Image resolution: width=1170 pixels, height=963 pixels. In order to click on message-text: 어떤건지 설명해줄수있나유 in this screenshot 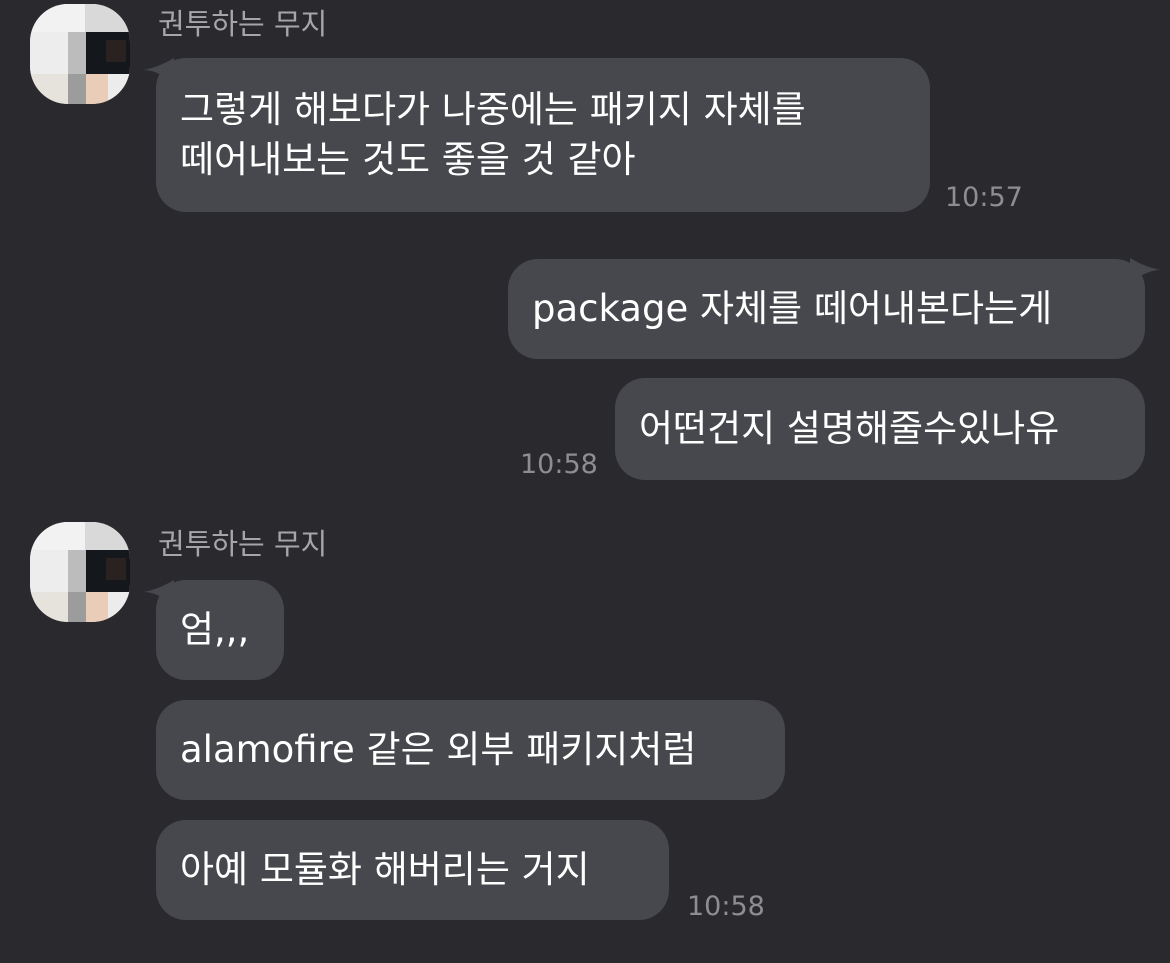, I will do `click(849, 428)`.